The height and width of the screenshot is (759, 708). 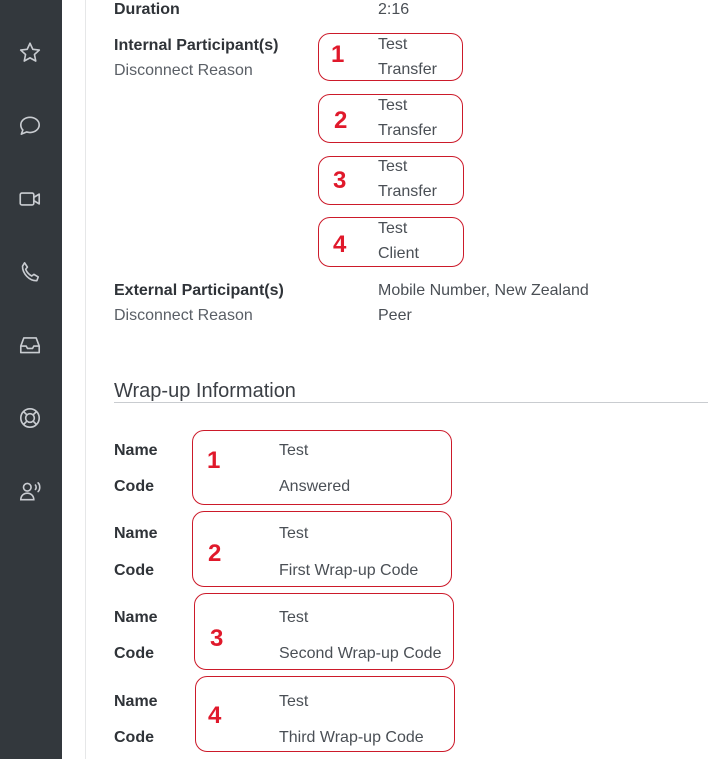 What do you see at coordinates (196, 45) in the screenshot?
I see `internal-participants-label: Internal Participant(s)` at bounding box center [196, 45].